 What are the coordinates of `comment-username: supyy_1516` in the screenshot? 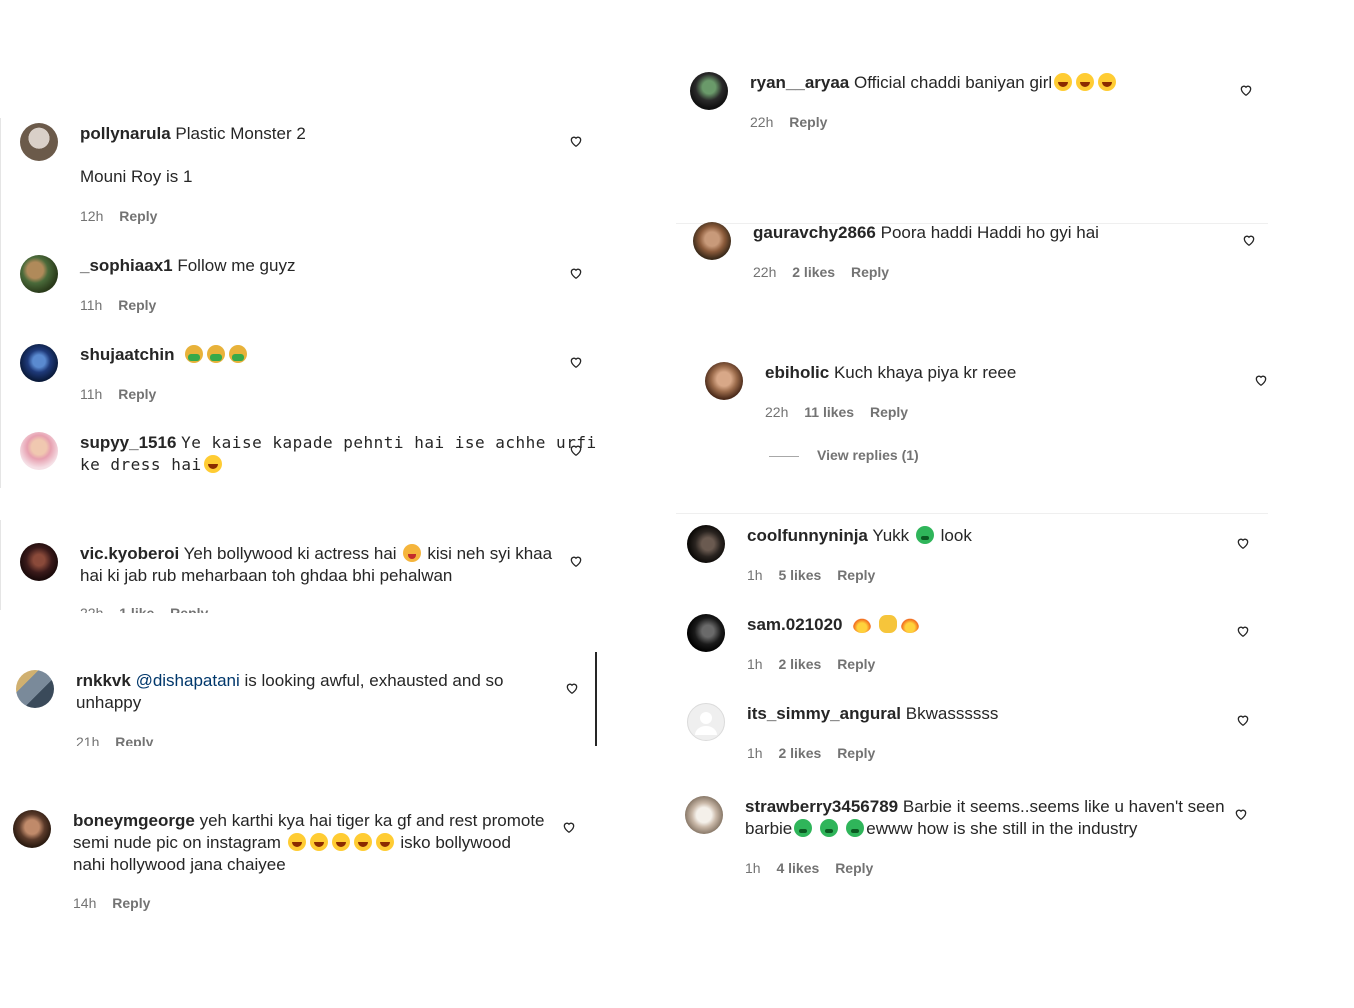 It's located at (128, 442).